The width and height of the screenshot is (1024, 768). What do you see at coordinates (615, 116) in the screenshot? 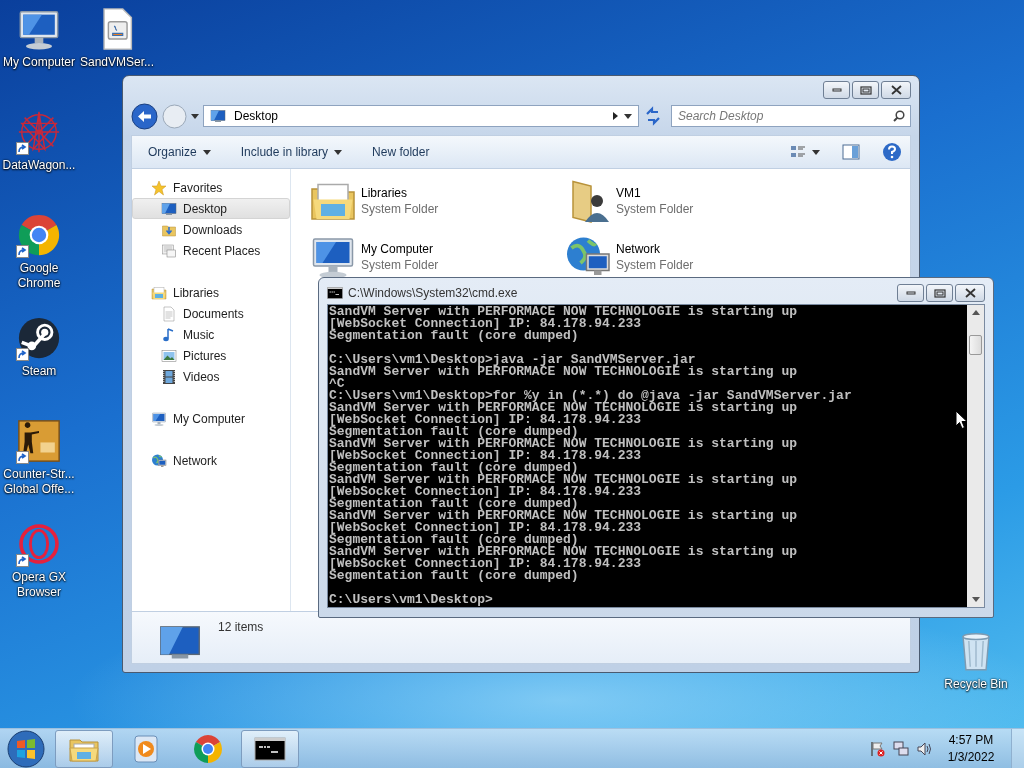
I see `breadcrumb-arrow-icon` at bounding box center [615, 116].